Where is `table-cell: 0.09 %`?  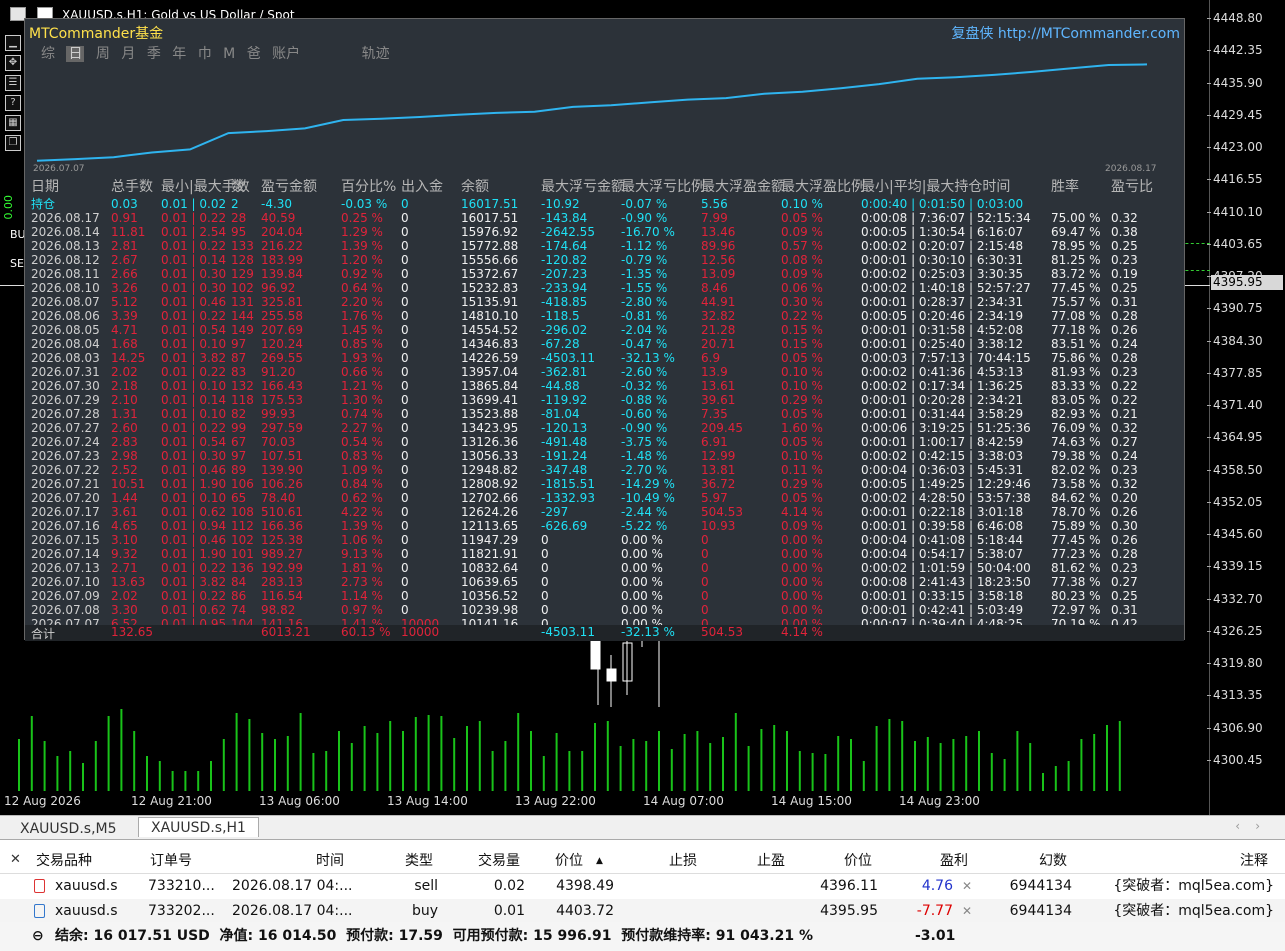
table-cell: 0.09 % is located at coordinates (802, 526).